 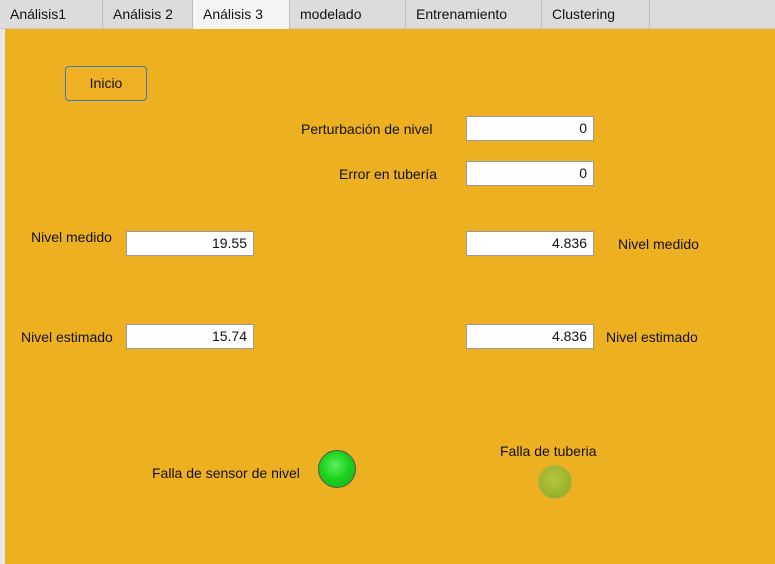 I want to click on left-nivel-estimado-field: 15.74, so click(x=190, y=336).